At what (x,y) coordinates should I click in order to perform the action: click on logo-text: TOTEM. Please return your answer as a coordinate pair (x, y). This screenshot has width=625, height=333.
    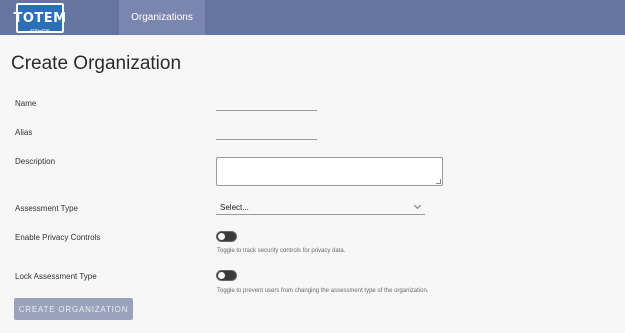
    Looking at the image, I should click on (40, 18).